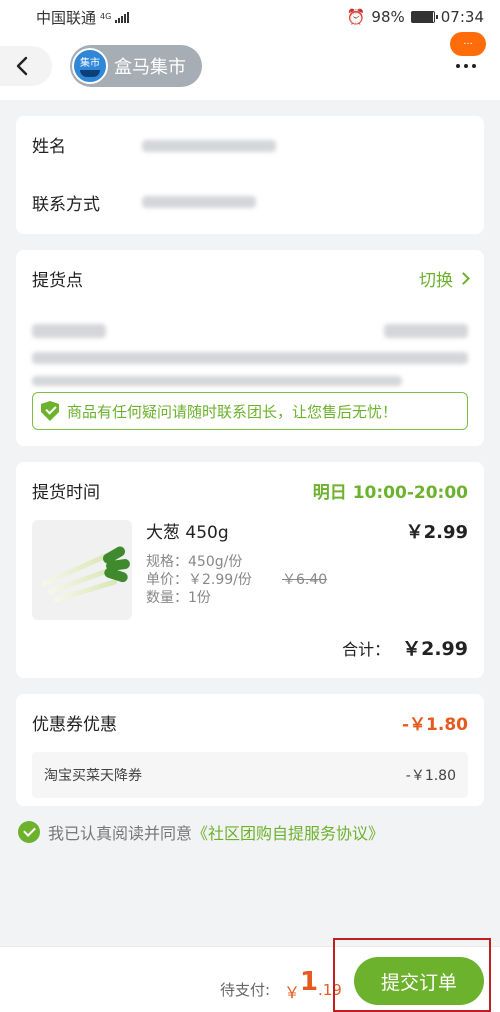  What do you see at coordinates (93, 776) in the screenshot?
I see `coupon-item-name: 淘宝买菜天降券` at bounding box center [93, 776].